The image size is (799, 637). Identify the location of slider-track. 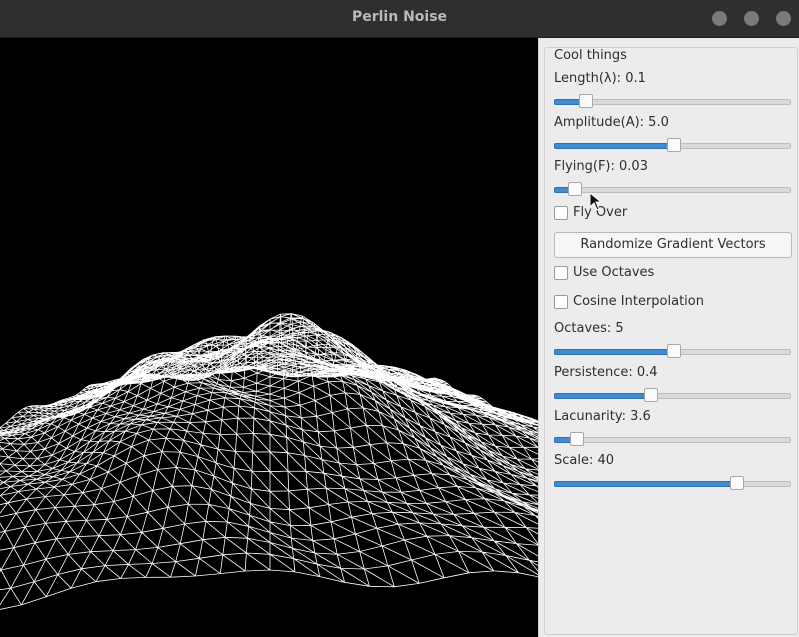
(672, 440).